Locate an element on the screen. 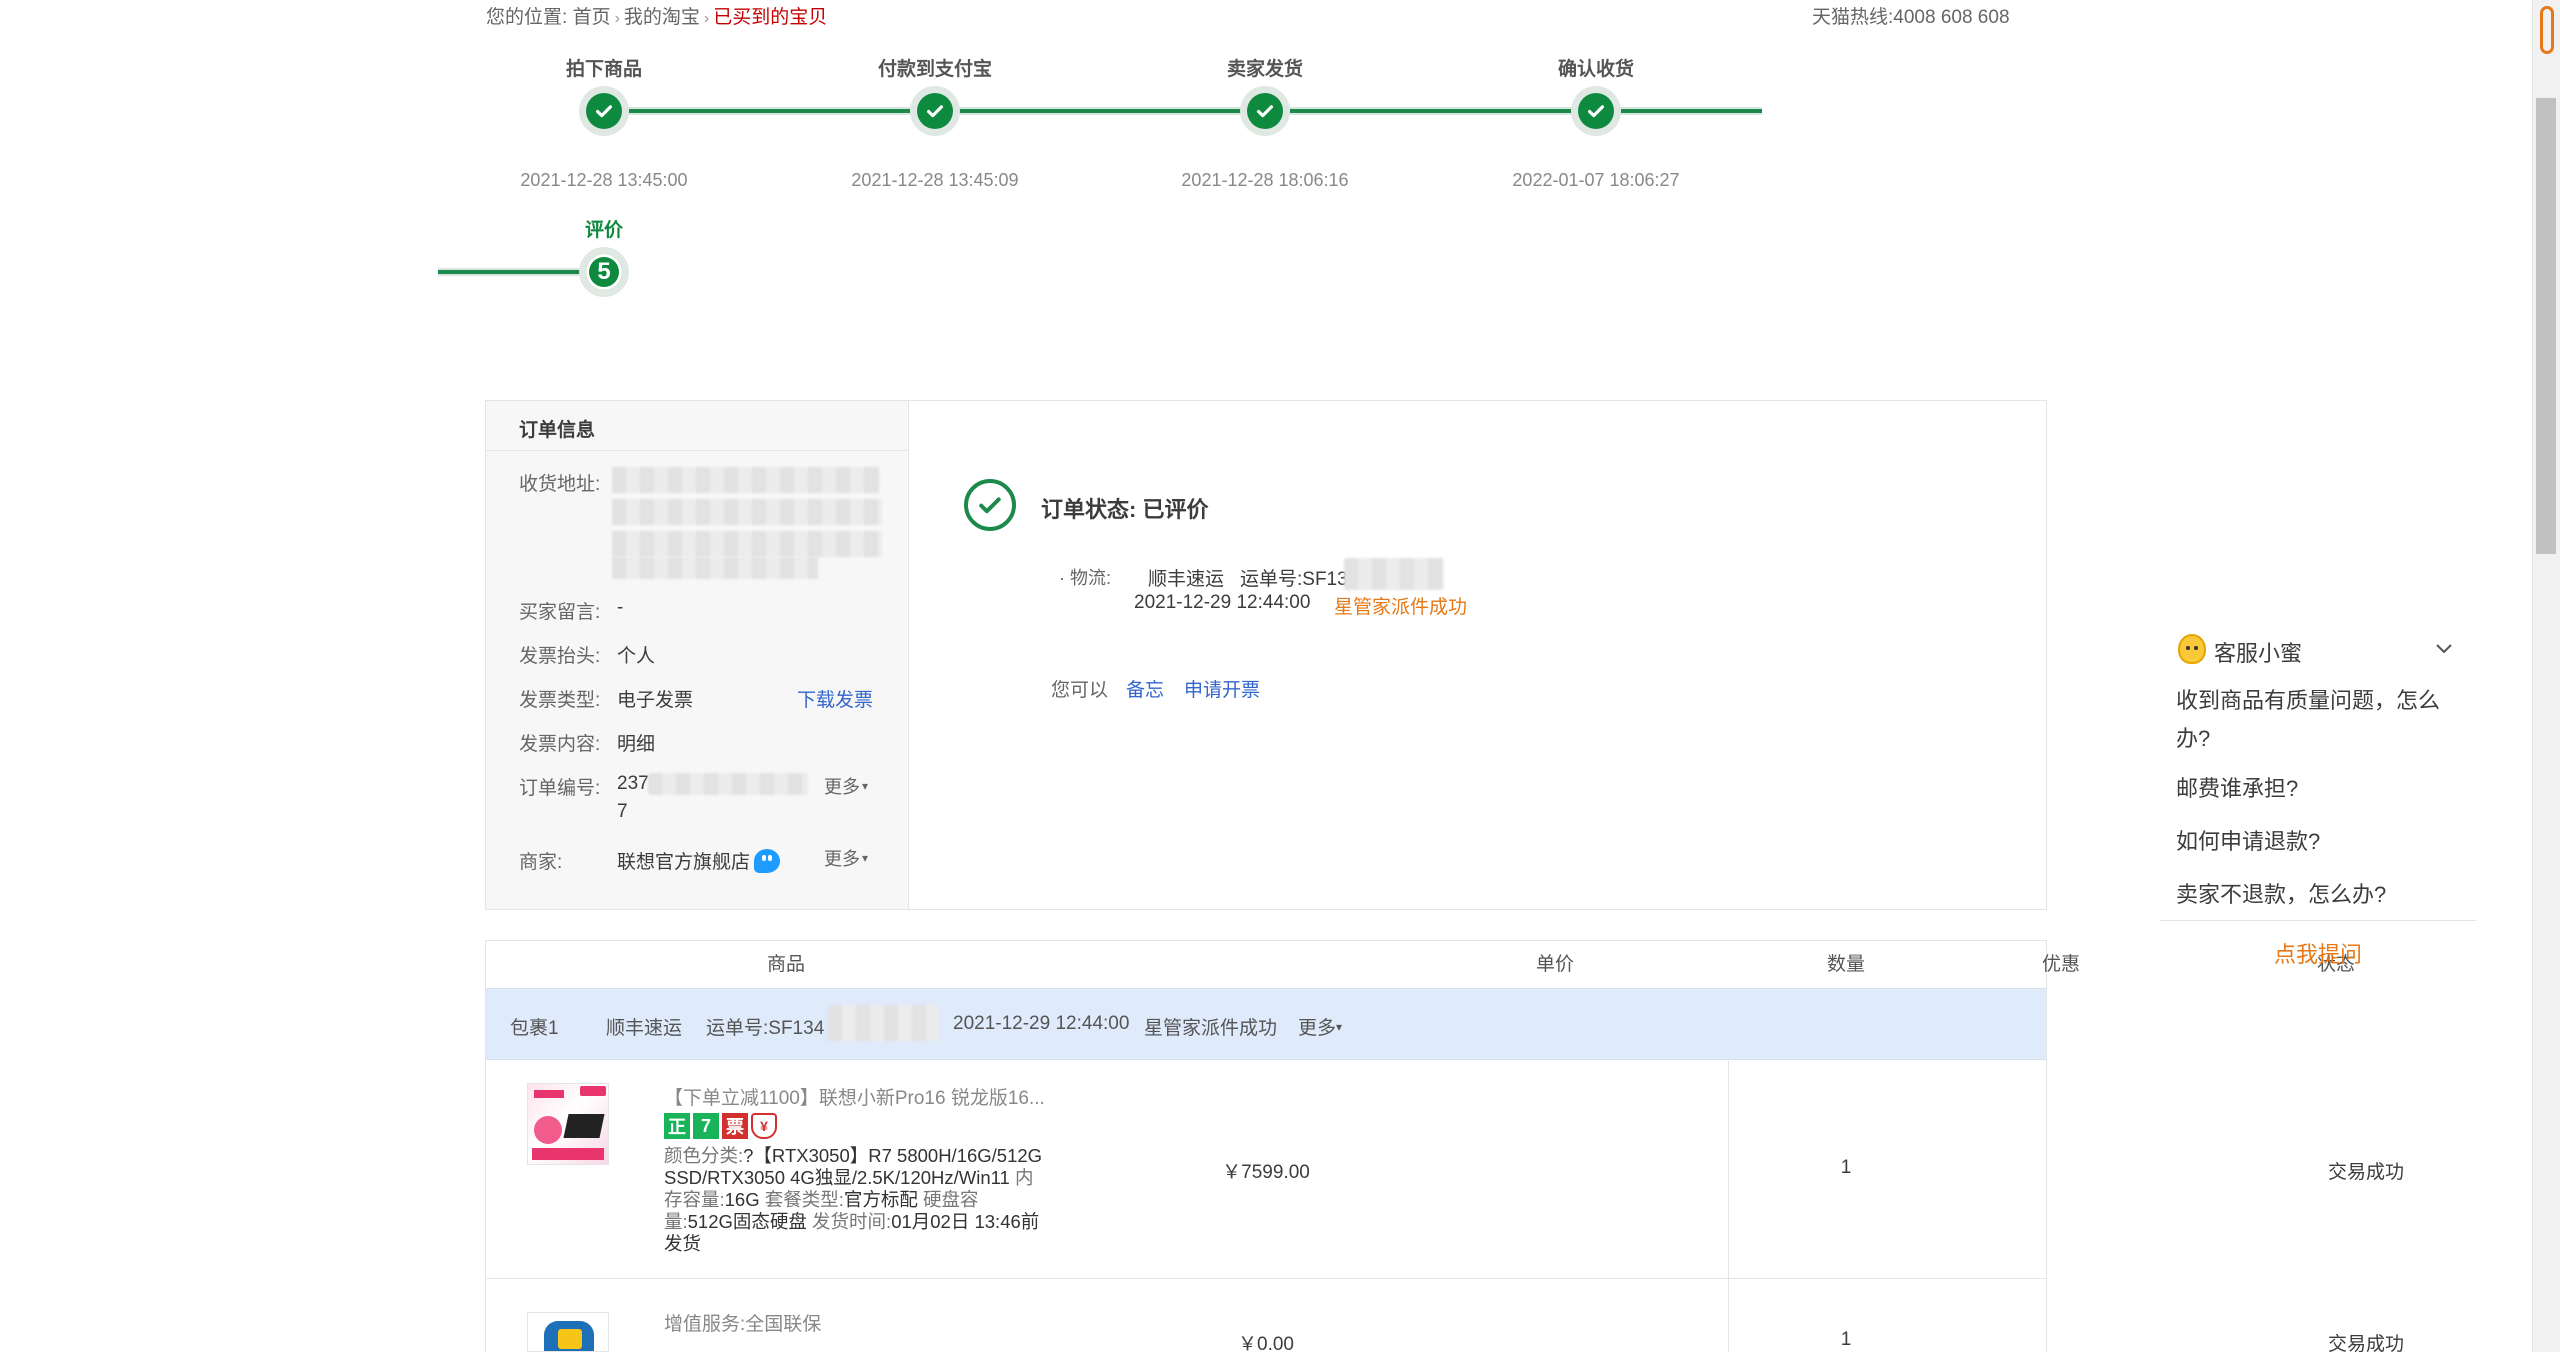  memo-link: 备忘 is located at coordinates (1145, 688).